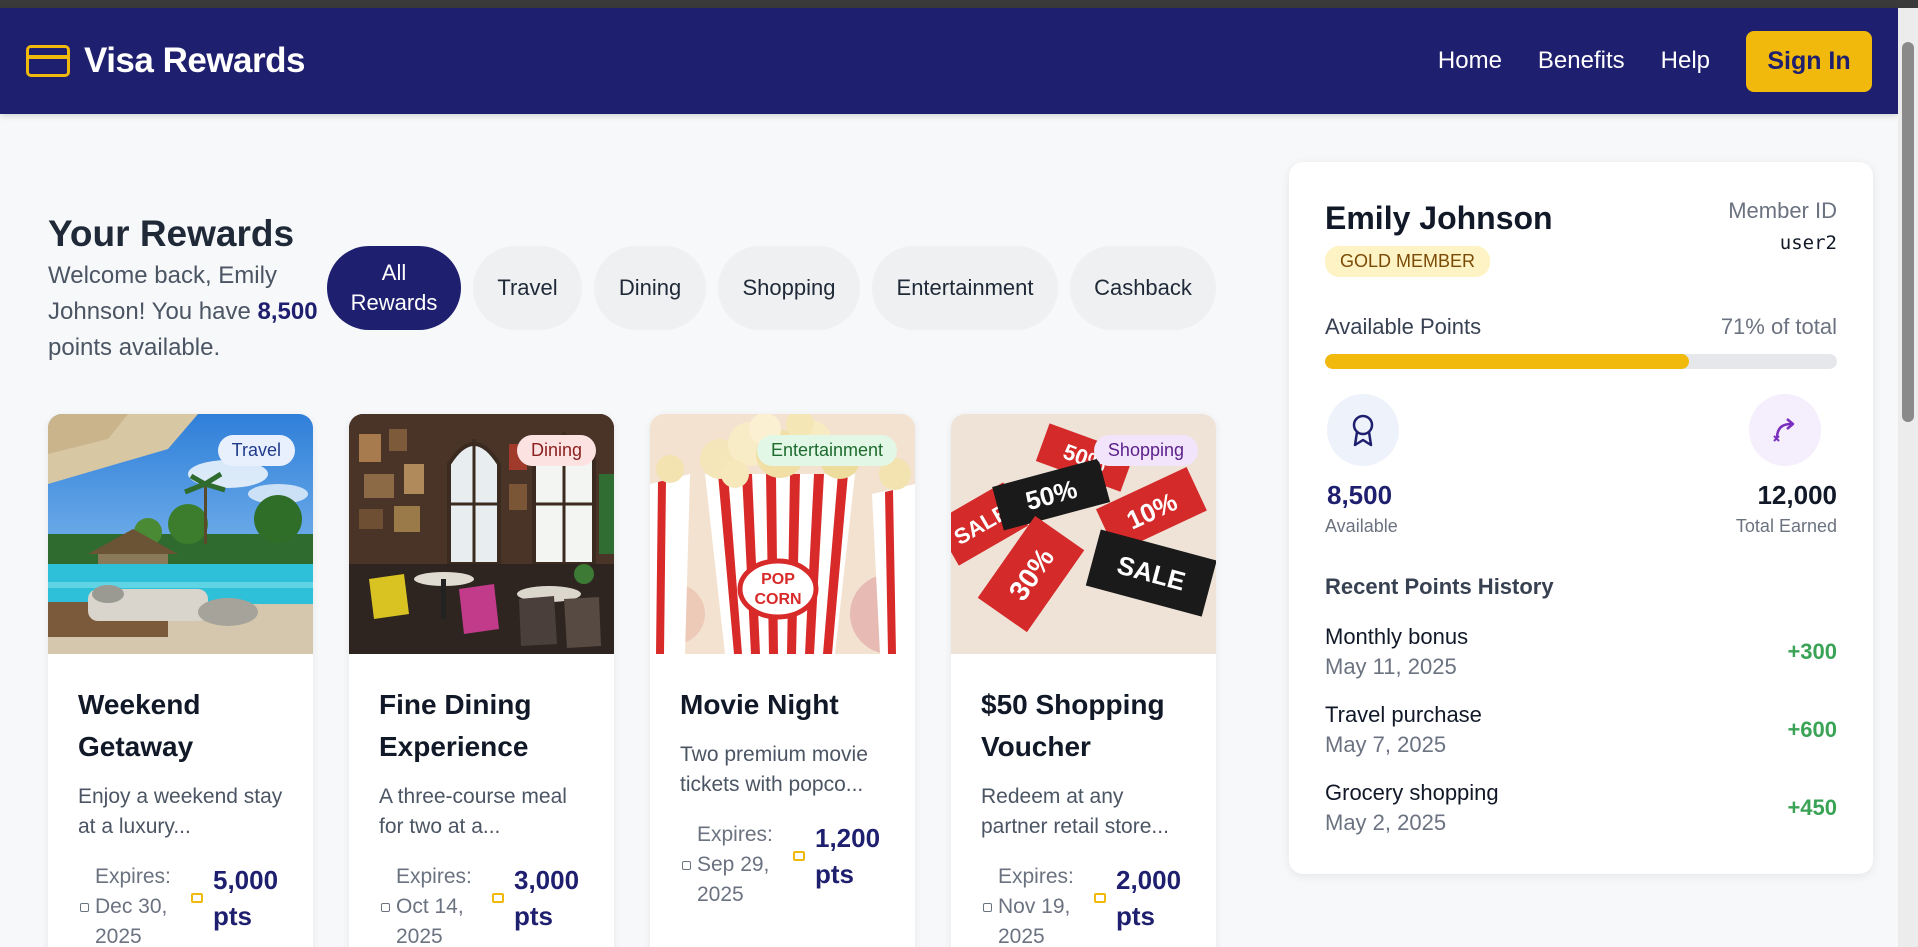  I want to click on tier-badge: GOLD MEMBER, so click(1408, 261).